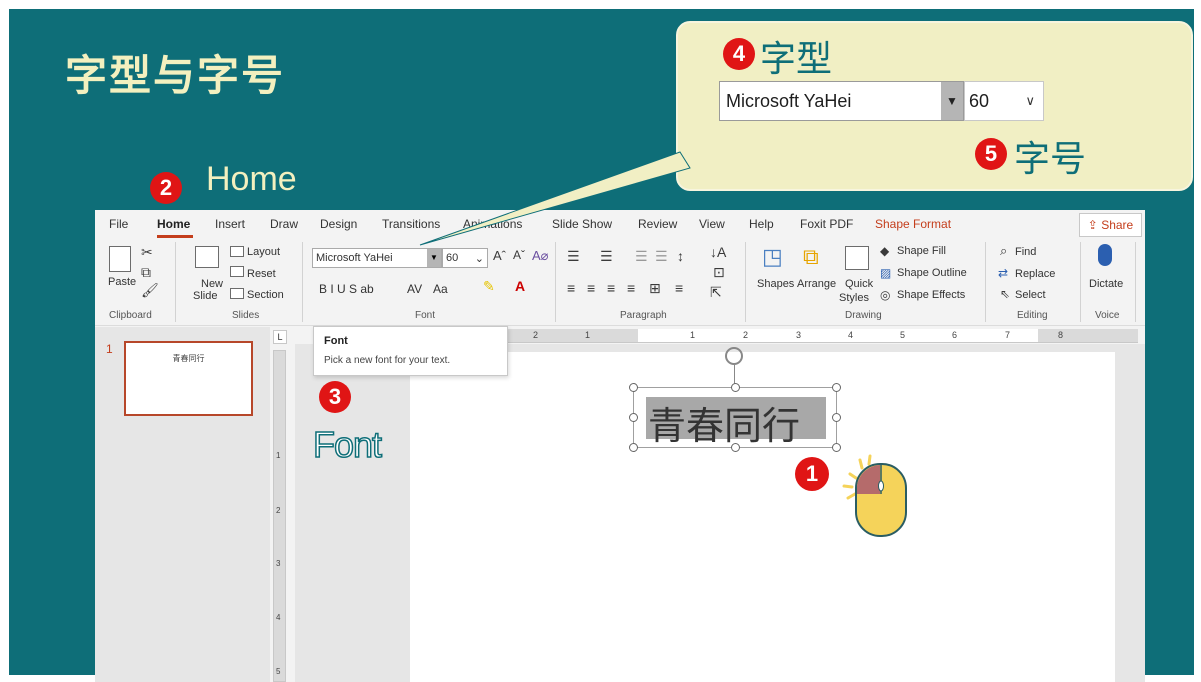  I want to click on tab-review: Review, so click(657, 224).